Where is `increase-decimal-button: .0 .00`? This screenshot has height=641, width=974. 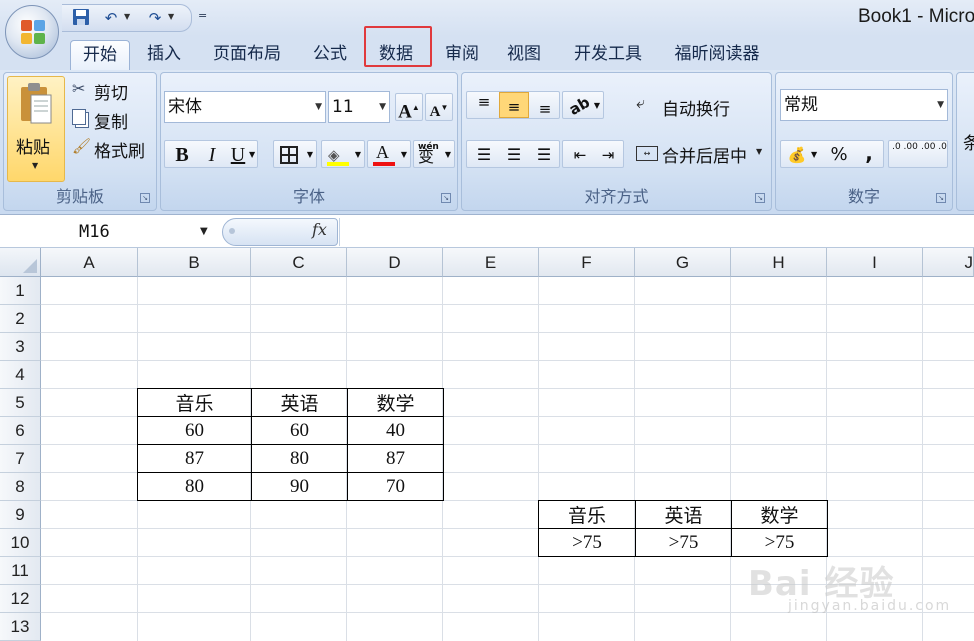 increase-decimal-button: .0 .00 is located at coordinates (905, 147).